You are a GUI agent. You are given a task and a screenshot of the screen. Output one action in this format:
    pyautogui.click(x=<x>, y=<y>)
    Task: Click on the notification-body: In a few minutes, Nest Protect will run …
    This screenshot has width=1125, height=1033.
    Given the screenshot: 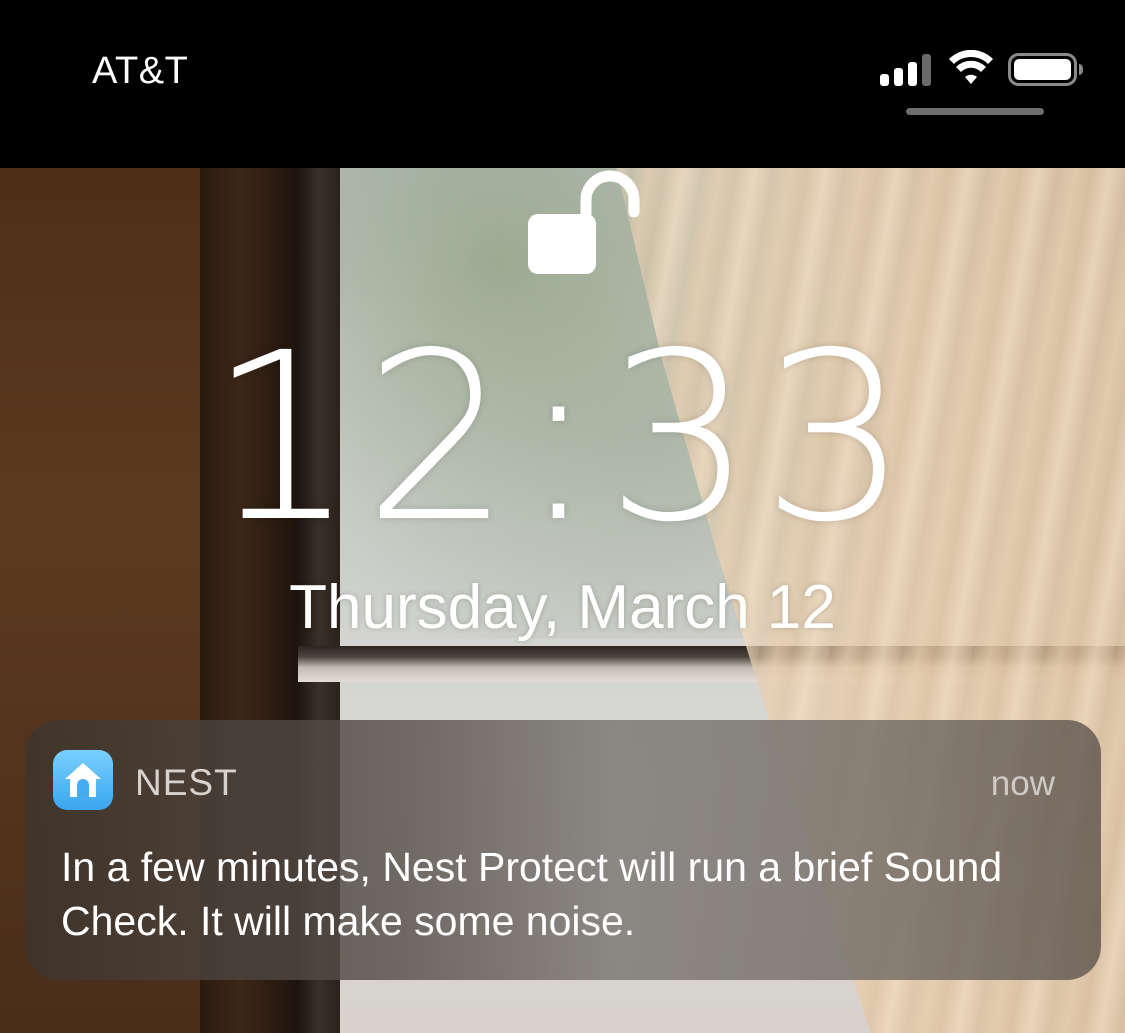 What is the action you would take?
    pyautogui.click(x=532, y=894)
    